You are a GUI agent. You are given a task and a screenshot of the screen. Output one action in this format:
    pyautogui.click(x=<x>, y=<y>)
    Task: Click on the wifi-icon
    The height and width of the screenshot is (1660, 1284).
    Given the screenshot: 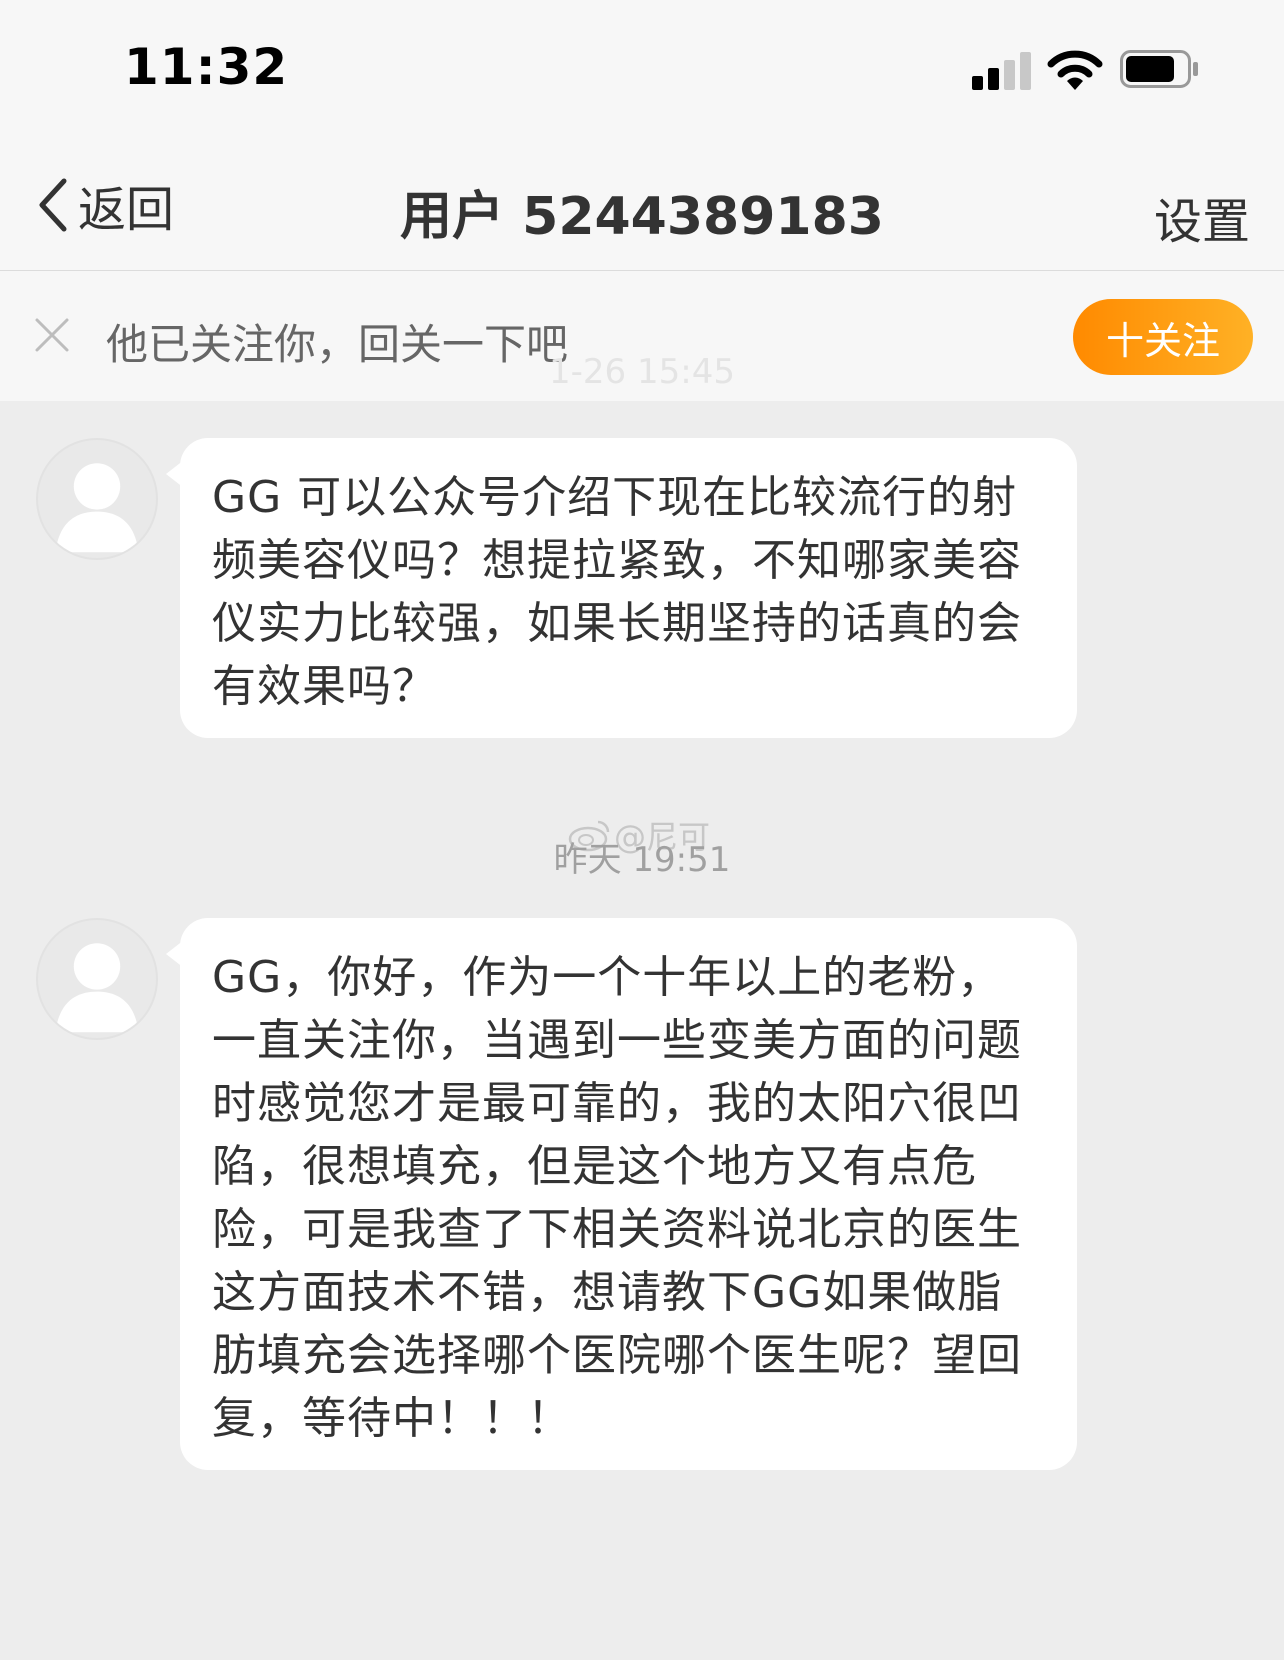 What is the action you would take?
    pyautogui.click(x=1075, y=70)
    